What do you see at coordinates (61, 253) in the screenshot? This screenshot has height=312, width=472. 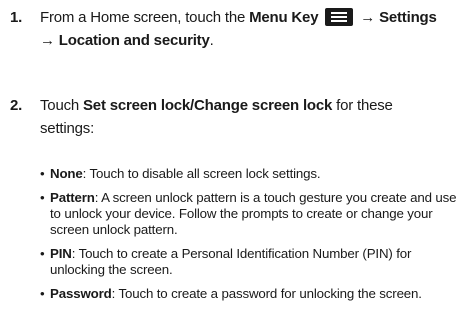 I see `bullet-term: PIN` at bounding box center [61, 253].